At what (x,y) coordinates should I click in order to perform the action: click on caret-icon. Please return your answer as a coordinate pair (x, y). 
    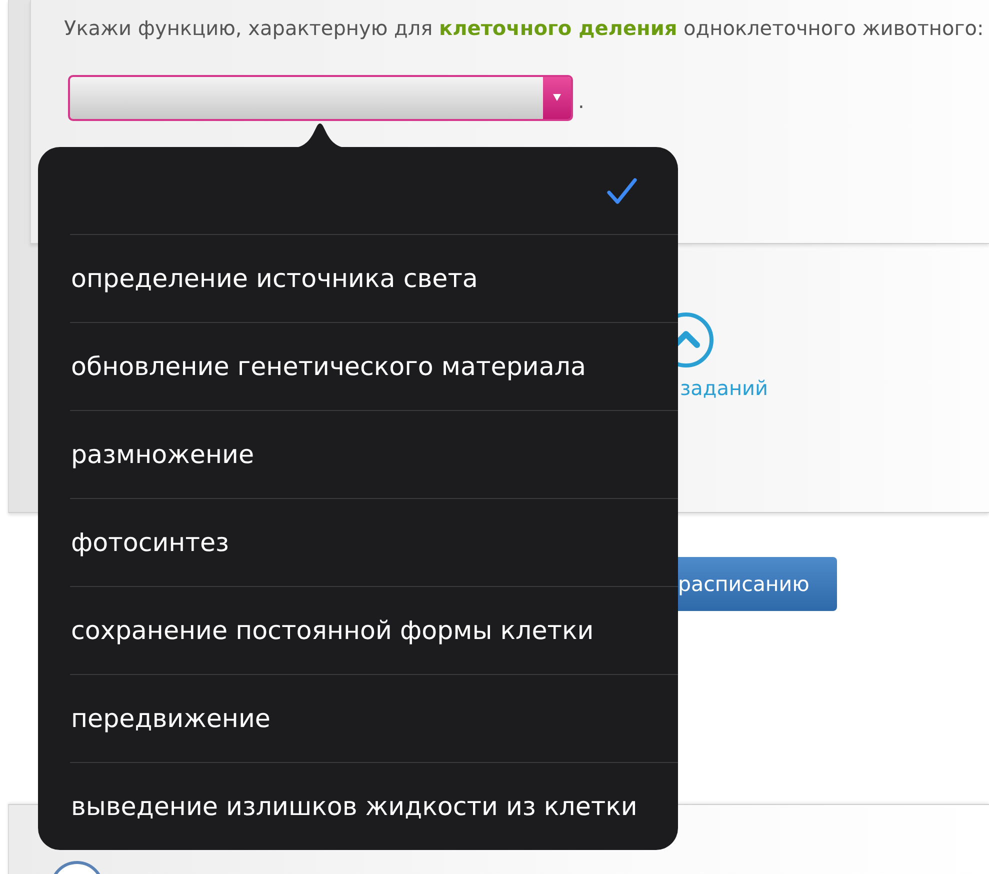
    Looking at the image, I should click on (557, 98).